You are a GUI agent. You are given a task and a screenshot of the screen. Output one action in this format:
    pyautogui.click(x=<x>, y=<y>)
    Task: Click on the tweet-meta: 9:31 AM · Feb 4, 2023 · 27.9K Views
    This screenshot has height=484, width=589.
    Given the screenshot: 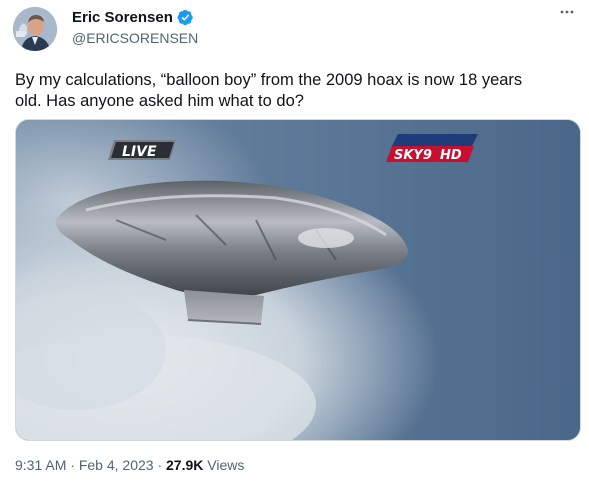 What is the action you would take?
    pyautogui.click(x=129, y=465)
    